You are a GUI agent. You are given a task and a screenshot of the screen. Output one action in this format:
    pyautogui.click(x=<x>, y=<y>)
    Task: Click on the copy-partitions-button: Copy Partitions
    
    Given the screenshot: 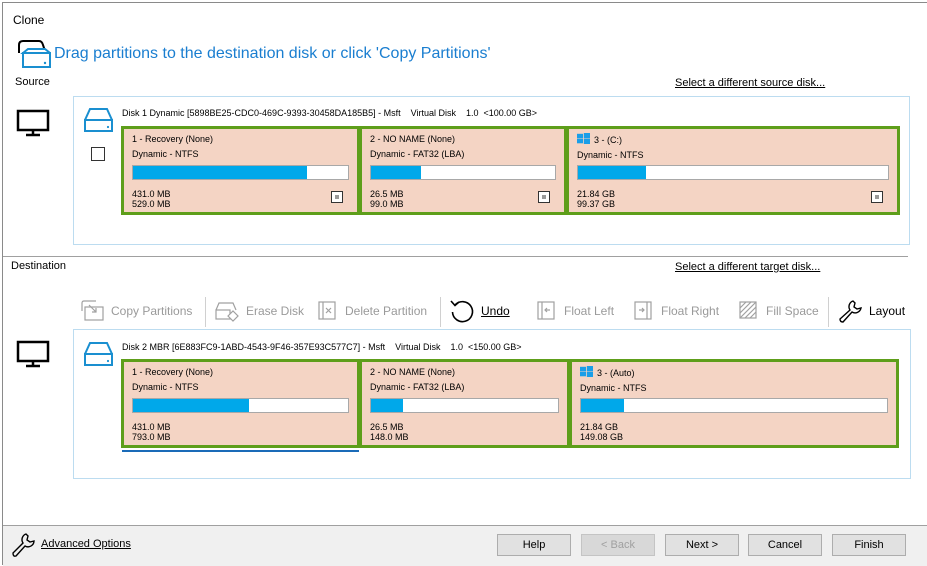 What is the action you would take?
    pyautogui.click(x=135, y=311)
    